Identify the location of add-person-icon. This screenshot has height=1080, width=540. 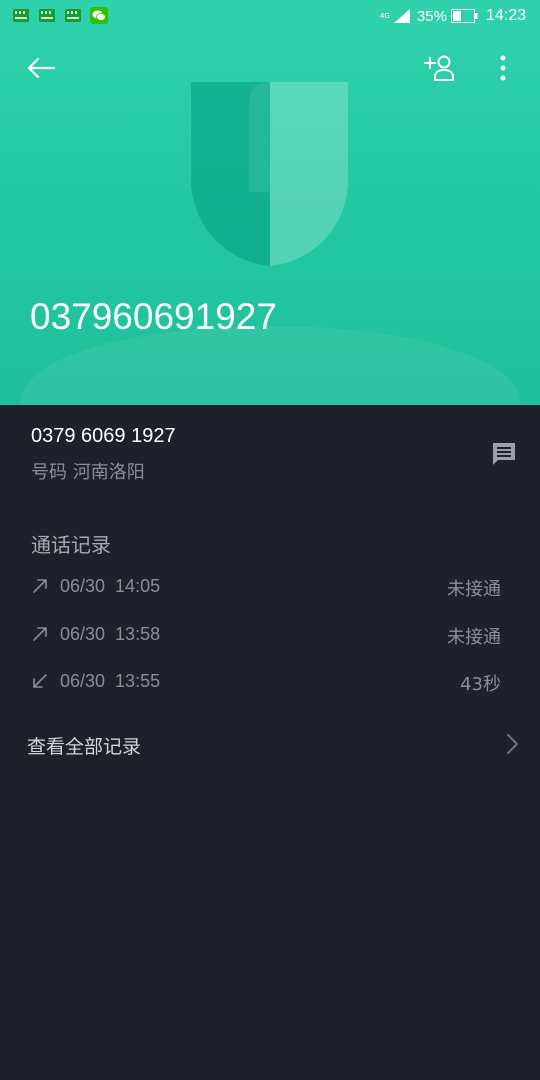
(439, 68).